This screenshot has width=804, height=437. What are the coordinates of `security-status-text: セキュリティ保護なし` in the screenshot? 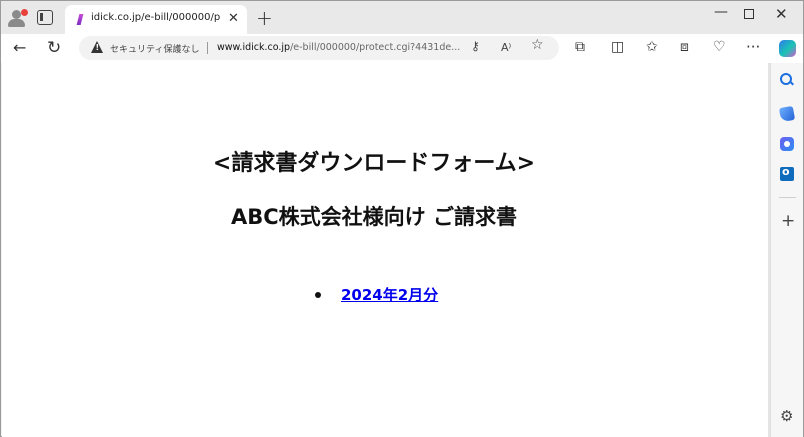 It's located at (154, 48).